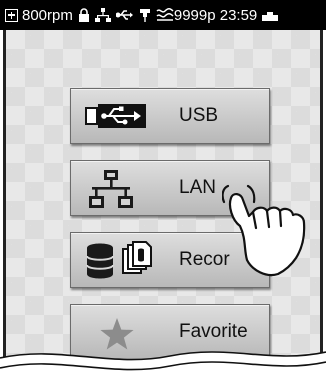  What do you see at coordinates (199, 115) in the screenshot?
I see `usb-label: USB` at bounding box center [199, 115].